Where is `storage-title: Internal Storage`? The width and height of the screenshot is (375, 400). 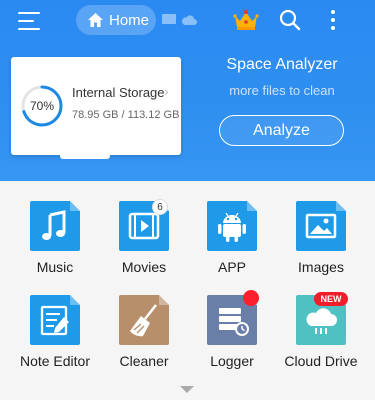
storage-title: Internal Storage is located at coordinates (118, 92).